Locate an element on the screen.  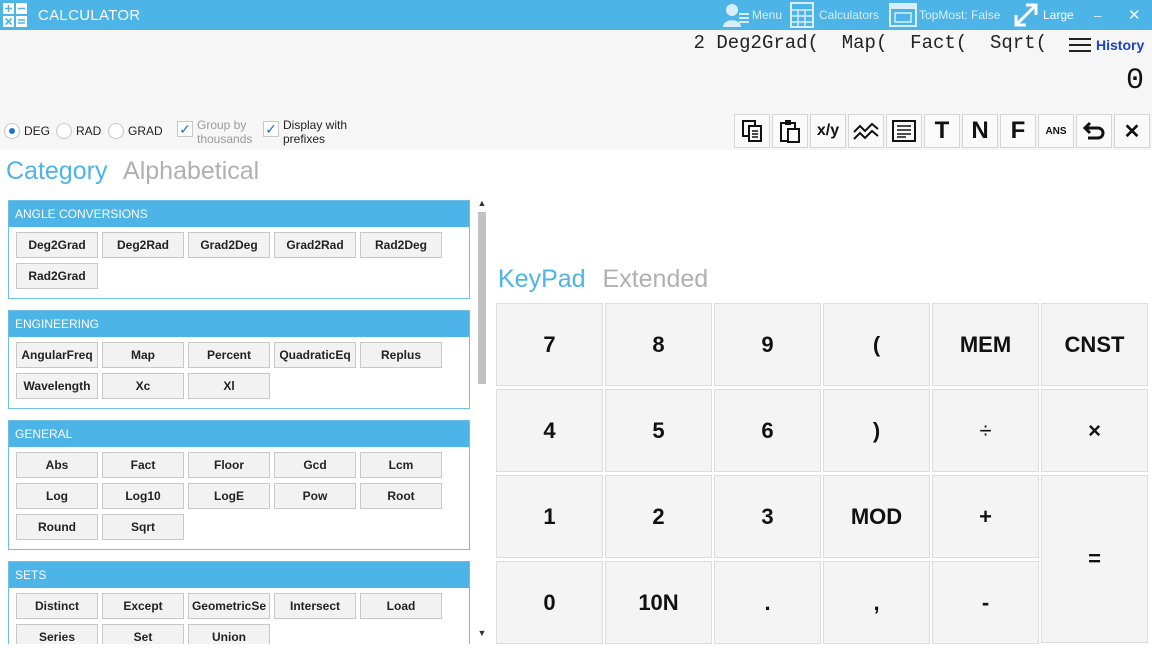
radio-grad: GRAD is located at coordinates (135, 131).